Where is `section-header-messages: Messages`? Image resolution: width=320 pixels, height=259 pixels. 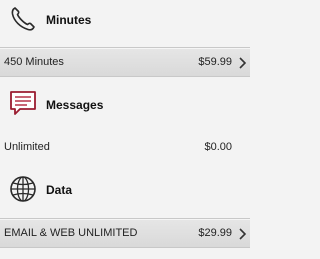 section-header-messages: Messages is located at coordinates (125, 105).